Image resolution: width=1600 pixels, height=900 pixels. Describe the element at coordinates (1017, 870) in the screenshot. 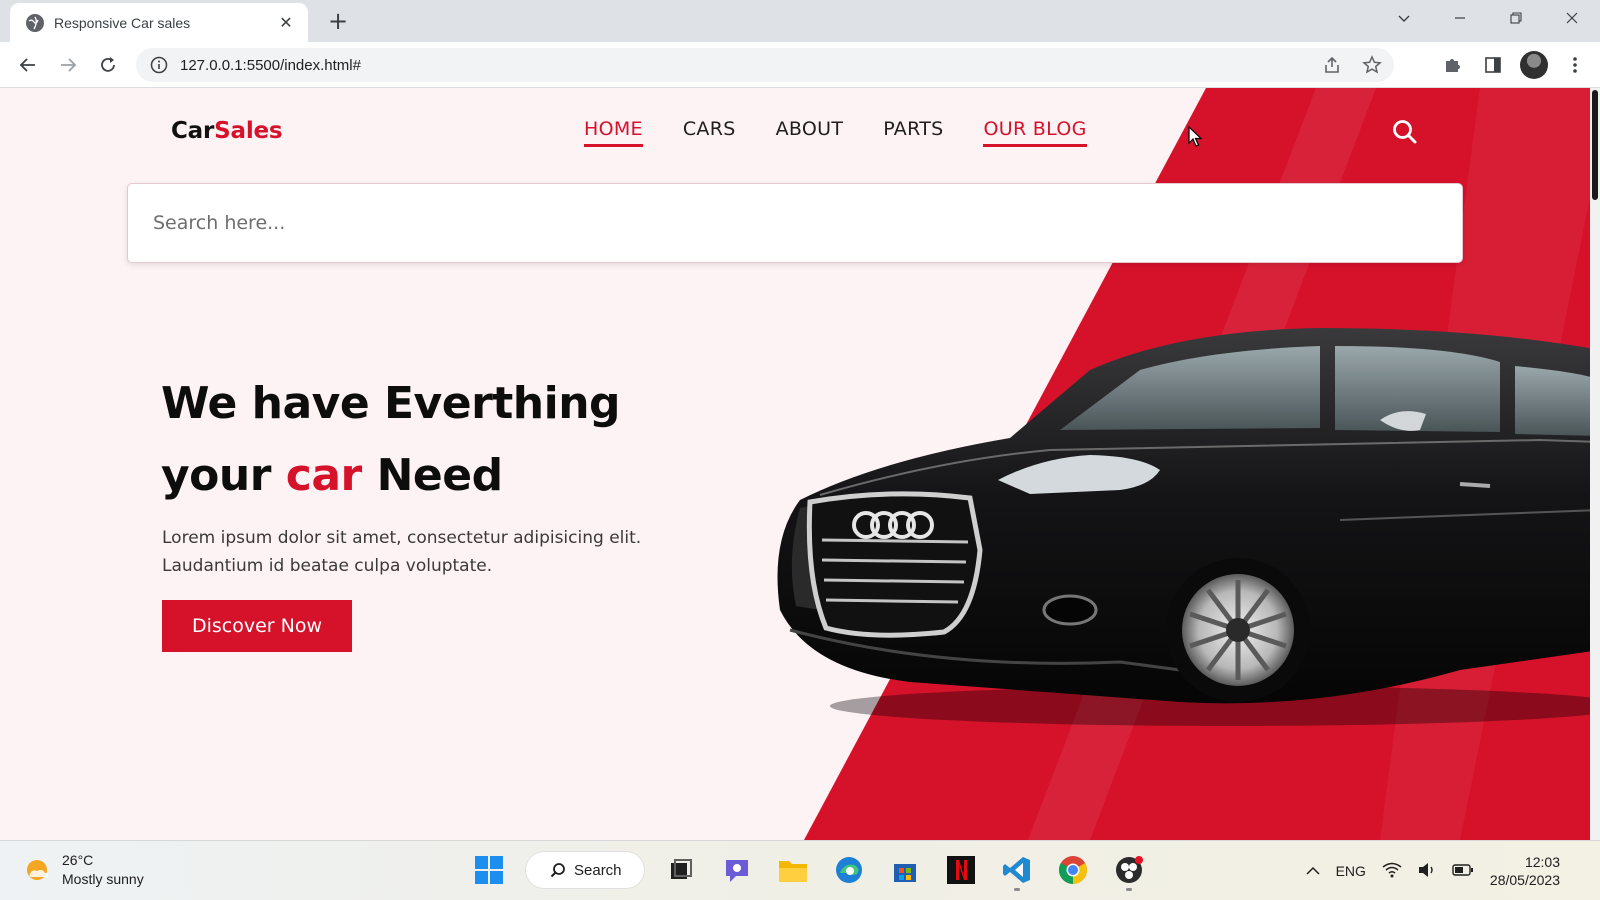

I see `vscode-icon` at that location.